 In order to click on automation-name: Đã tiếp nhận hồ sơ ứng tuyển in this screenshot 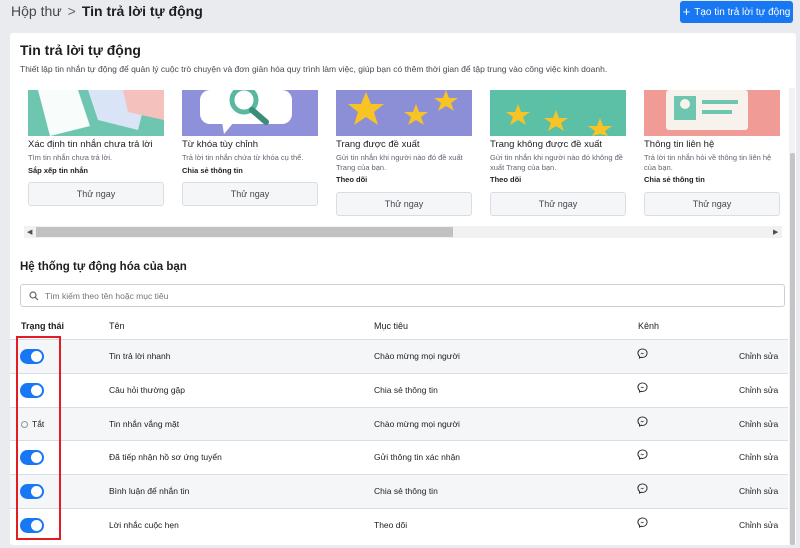, I will do `click(165, 457)`.